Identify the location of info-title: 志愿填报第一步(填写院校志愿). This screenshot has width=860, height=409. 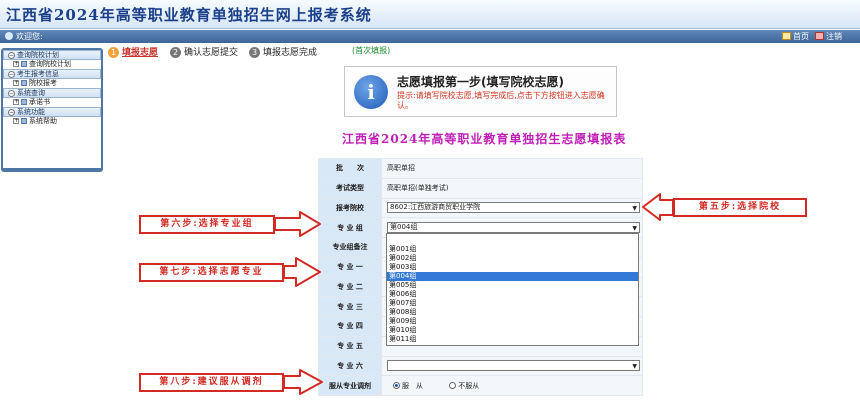
(480, 82).